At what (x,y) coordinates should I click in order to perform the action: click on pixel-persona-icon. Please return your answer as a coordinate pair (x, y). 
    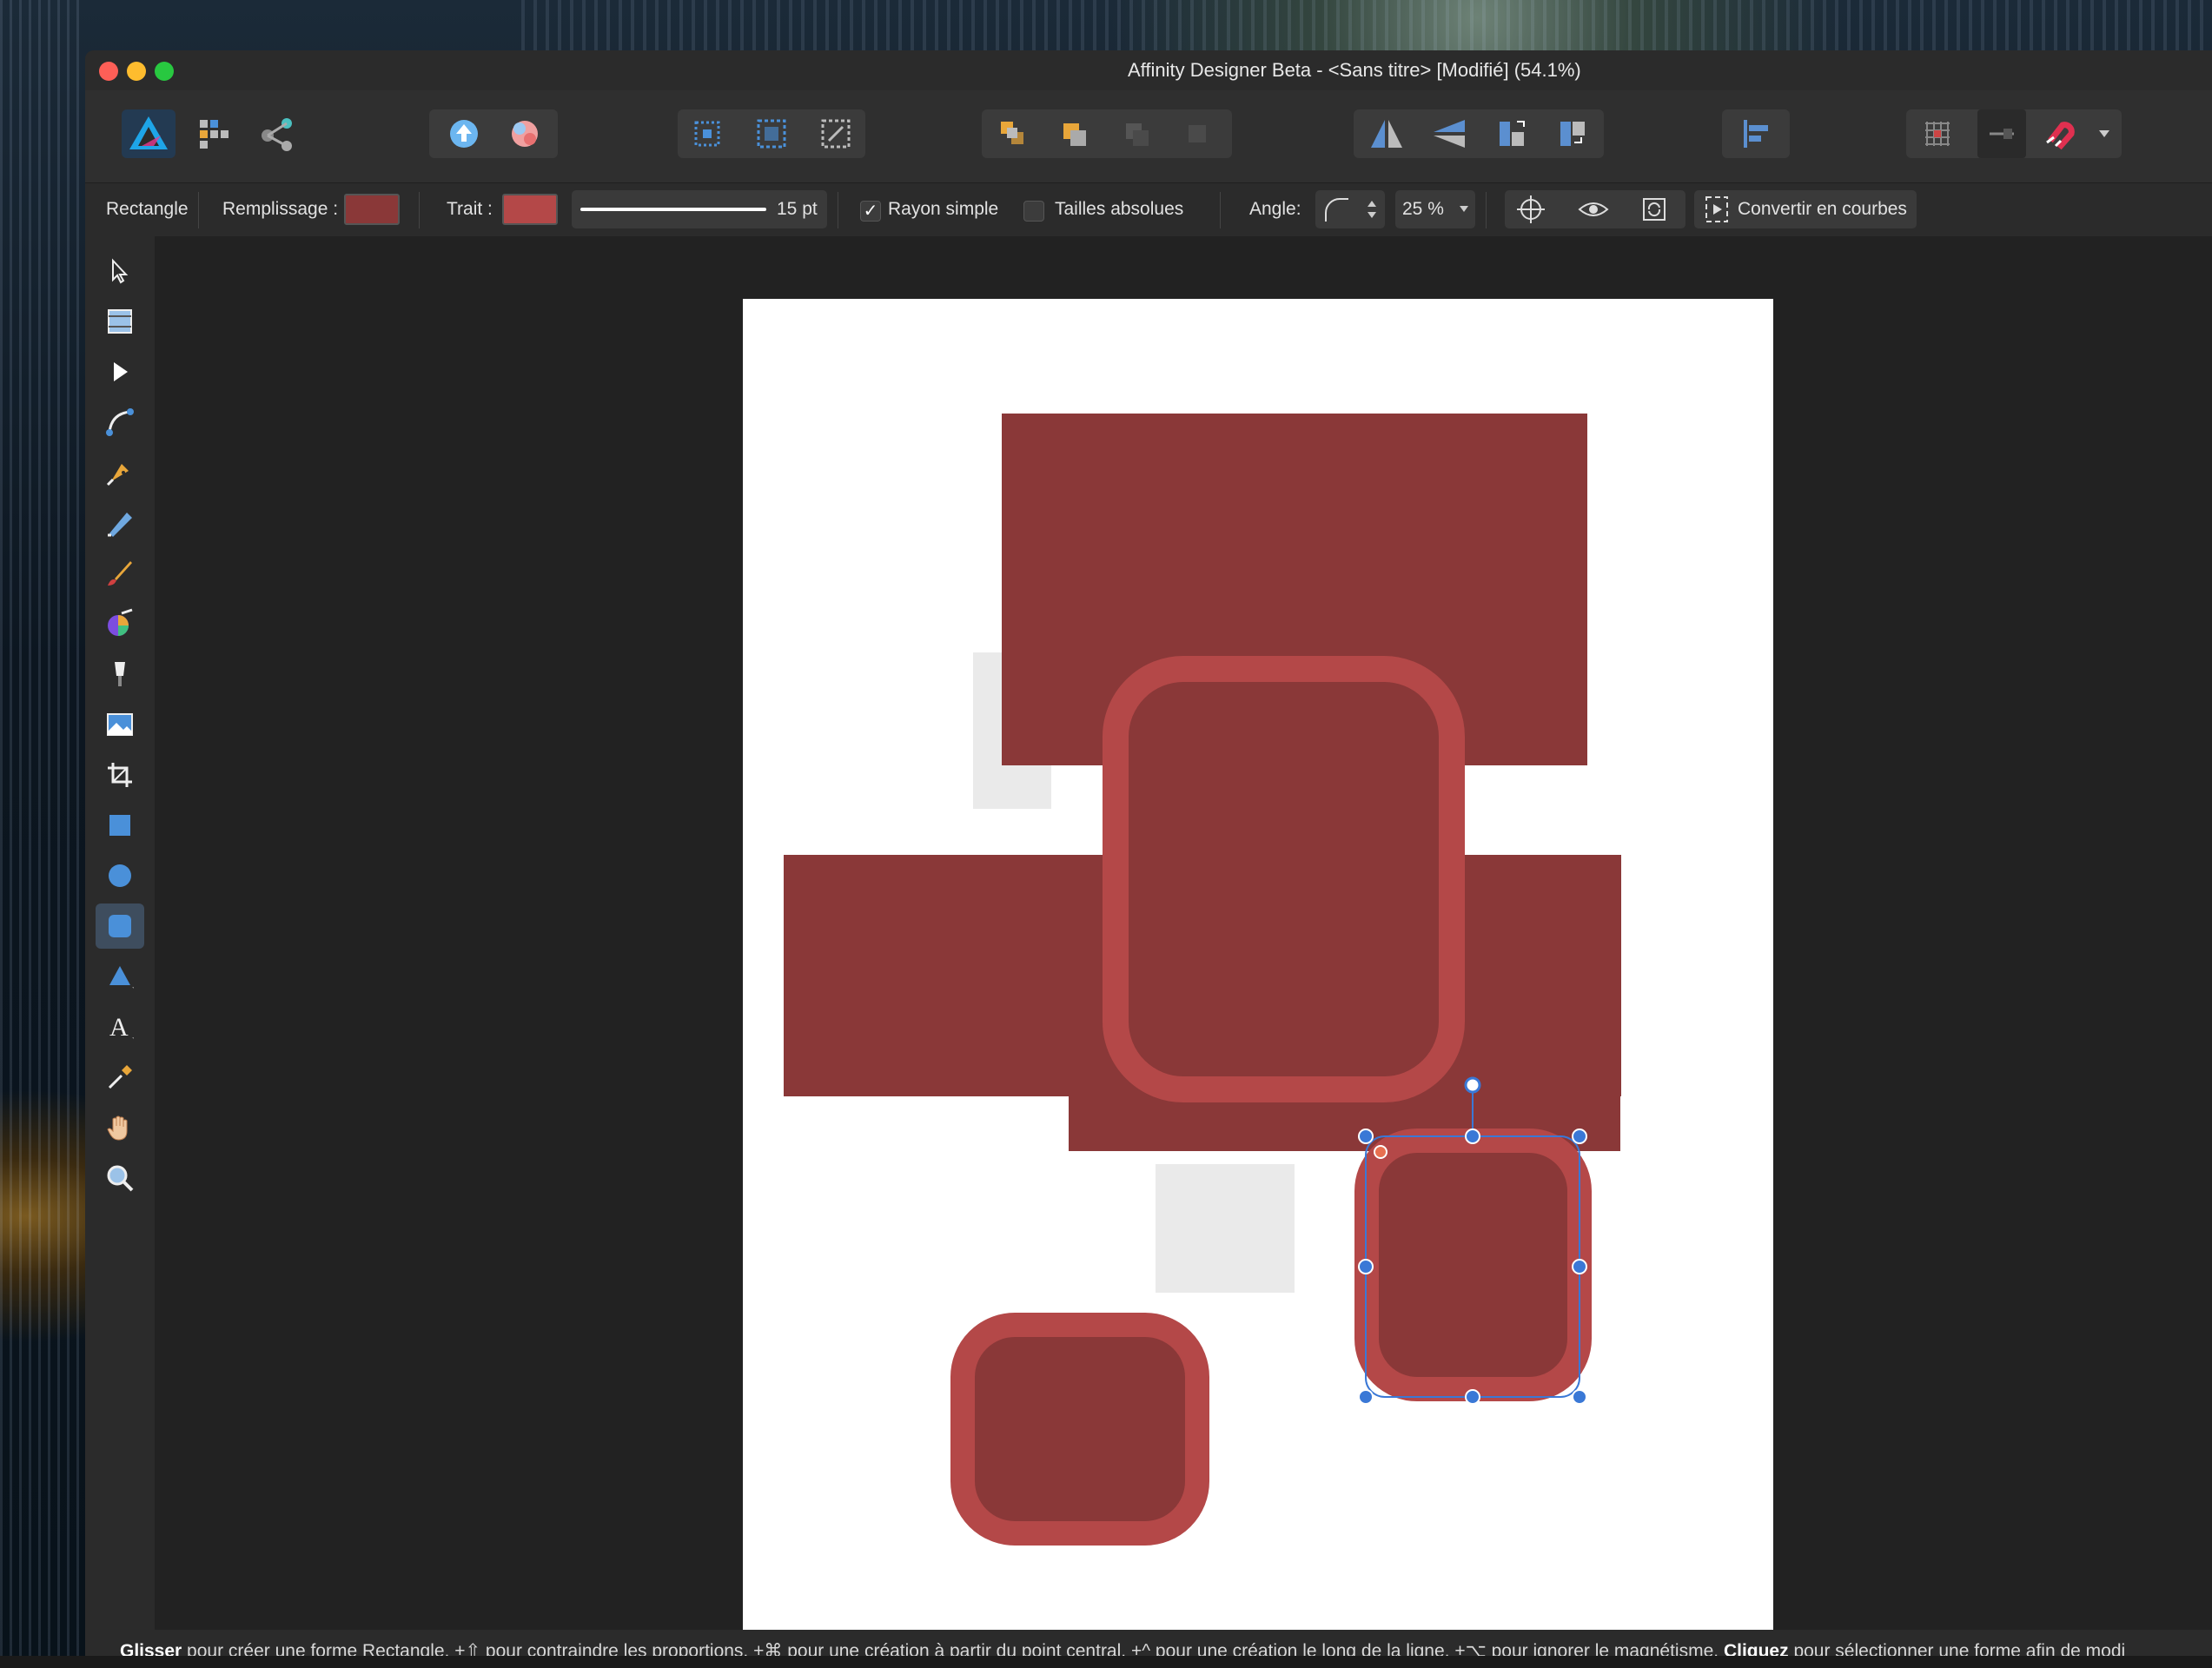
    Looking at the image, I should click on (214, 134).